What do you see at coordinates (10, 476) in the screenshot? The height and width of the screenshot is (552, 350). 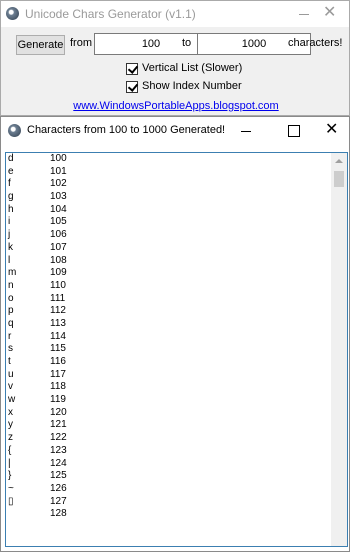 I see `character-cell: }` at bounding box center [10, 476].